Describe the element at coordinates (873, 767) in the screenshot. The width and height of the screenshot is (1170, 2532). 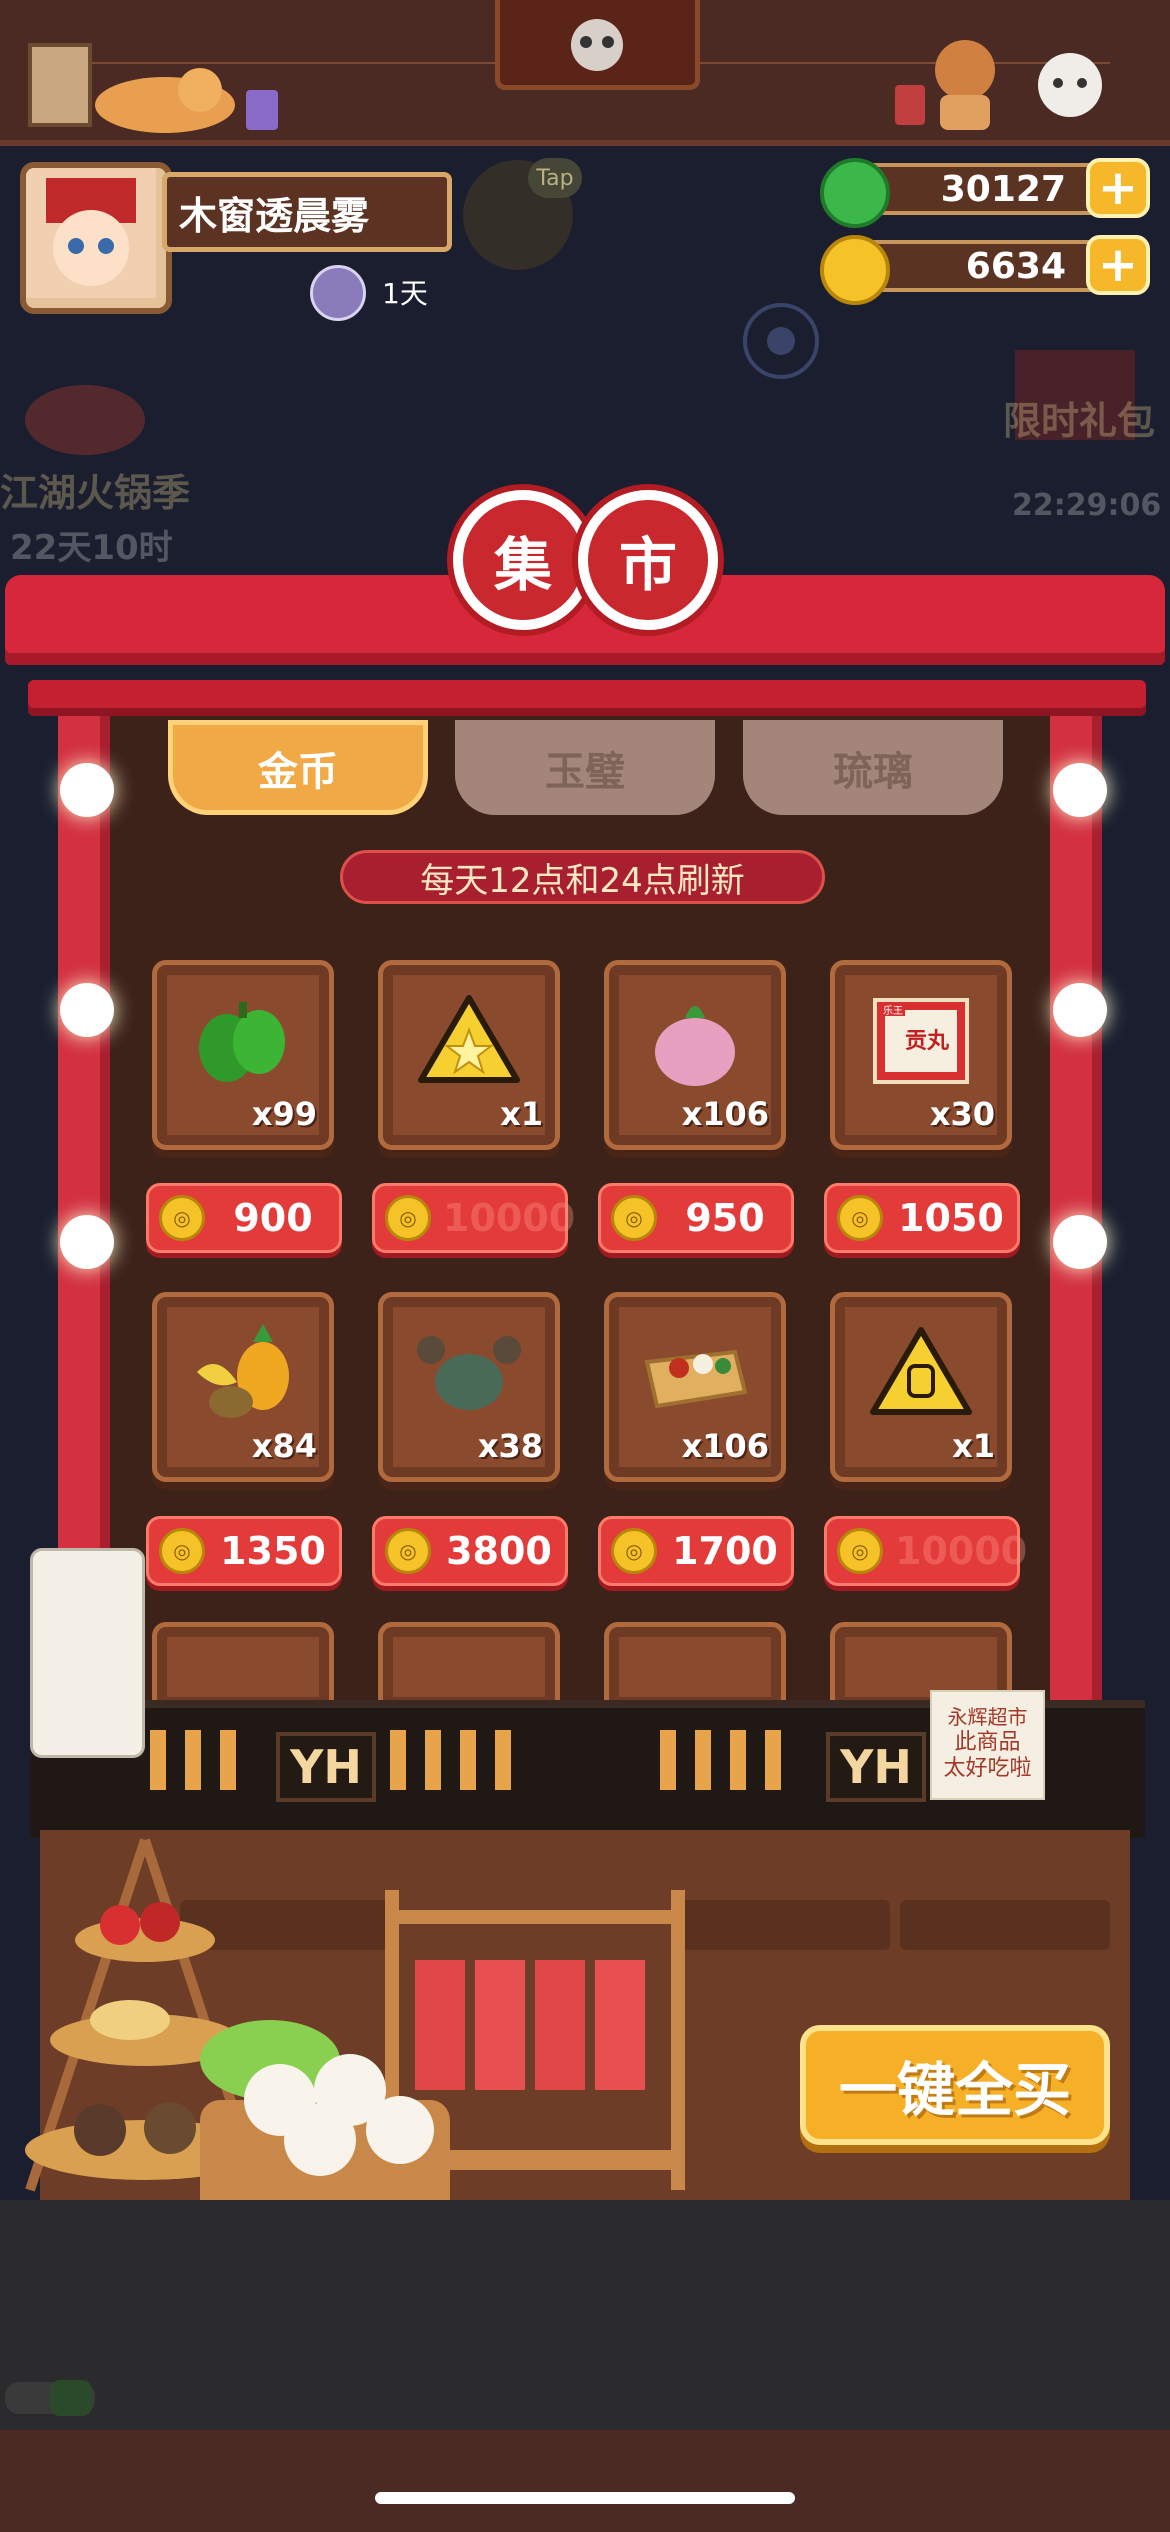
I see `tab-glaze: 琉璃` at that location.